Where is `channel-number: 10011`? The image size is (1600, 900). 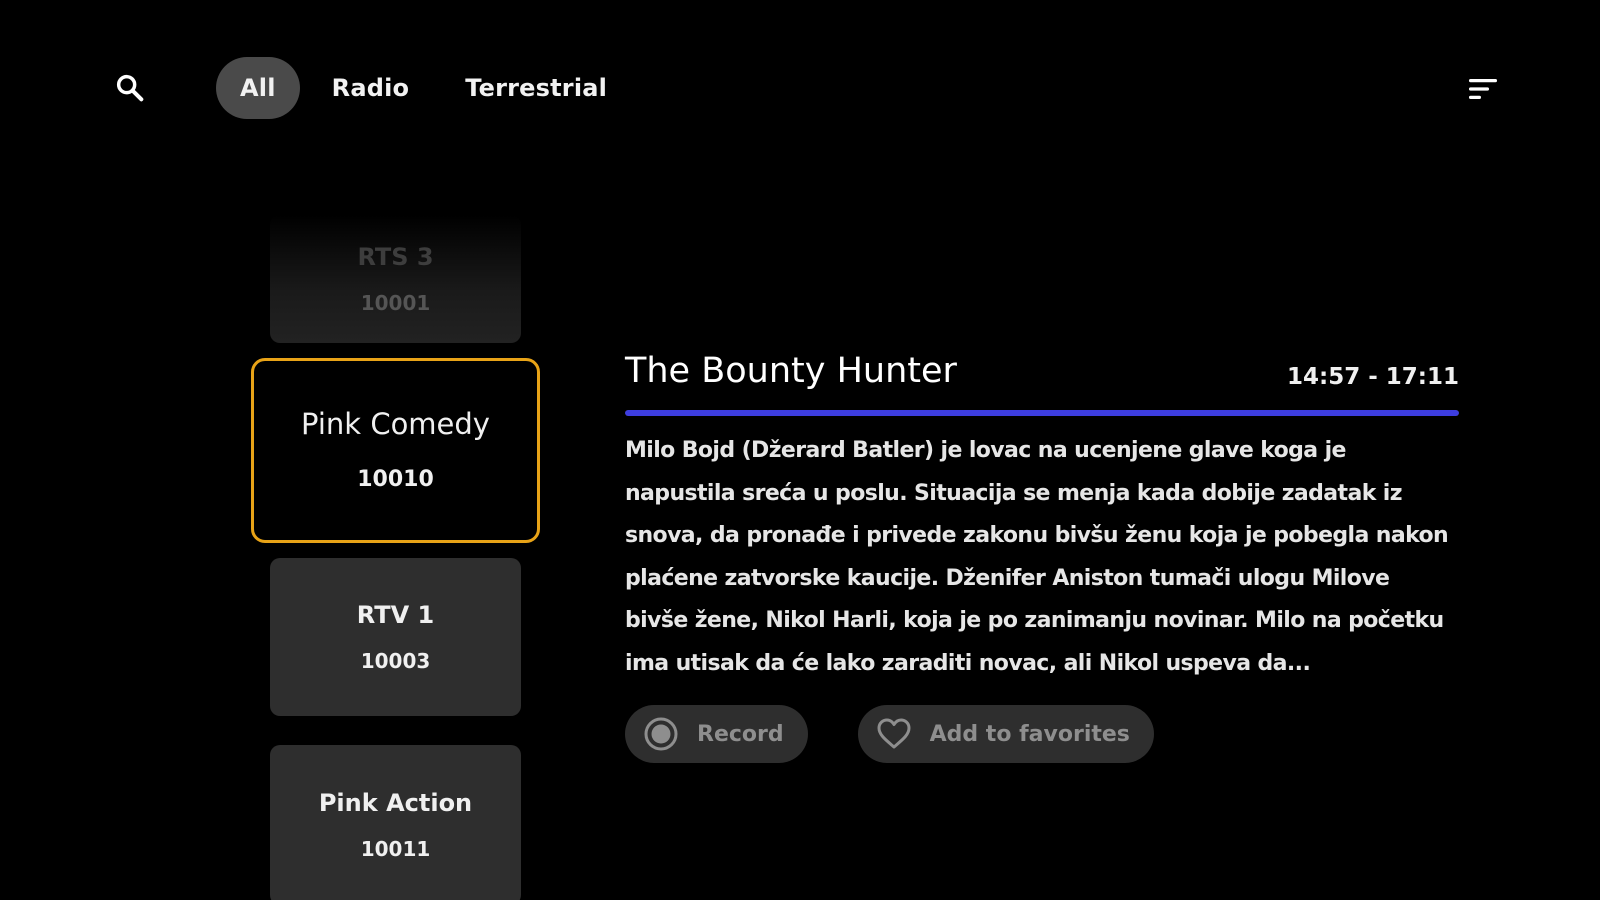
channel-number: 10011 is located at coordinates (395, 849).